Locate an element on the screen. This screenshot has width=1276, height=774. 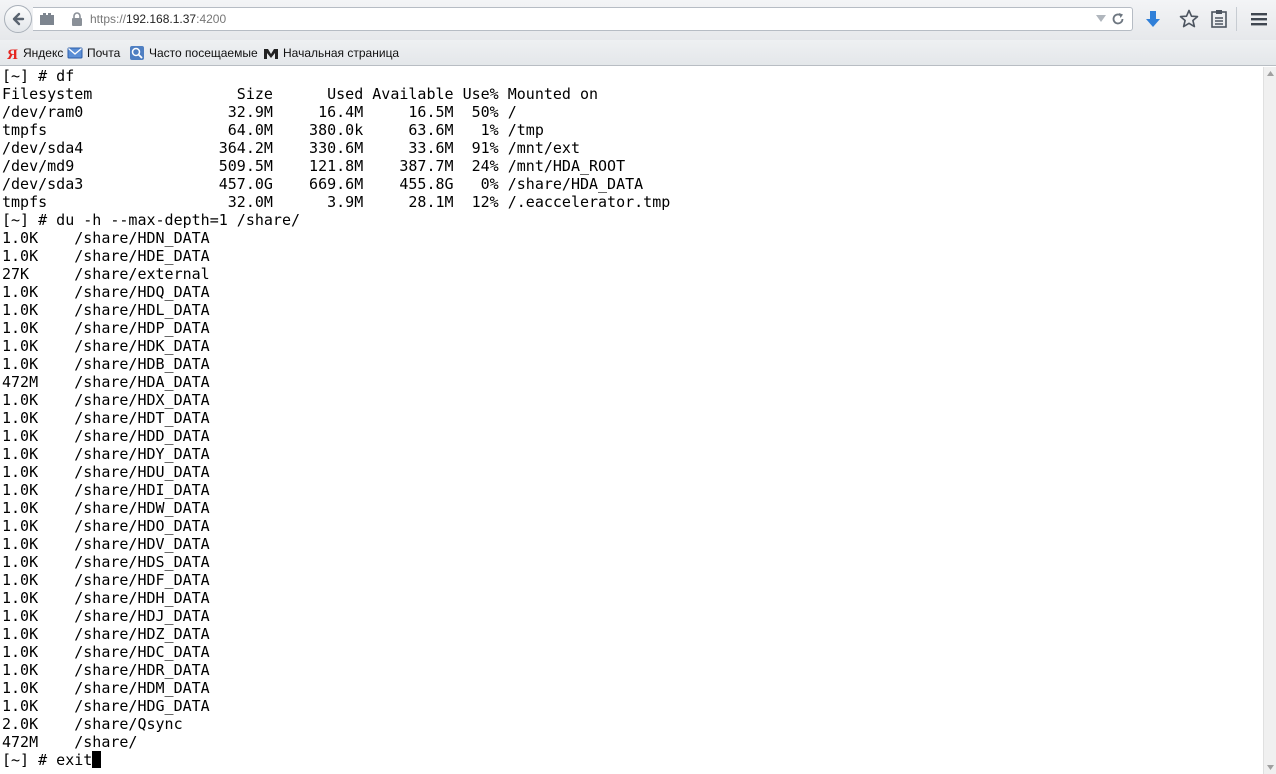
terminal-line: /dev/ram0 32.9M 16.4M 16.5M 50% / is located at coordinates (259, 112).